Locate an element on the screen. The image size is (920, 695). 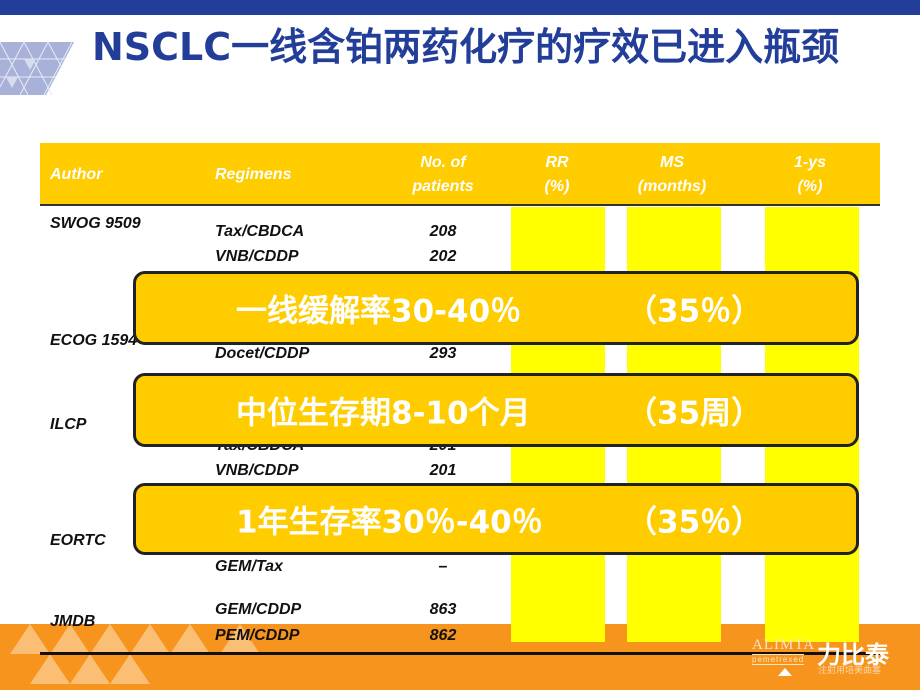
header-ms: MS (months) is located at coordinates (672, 175).